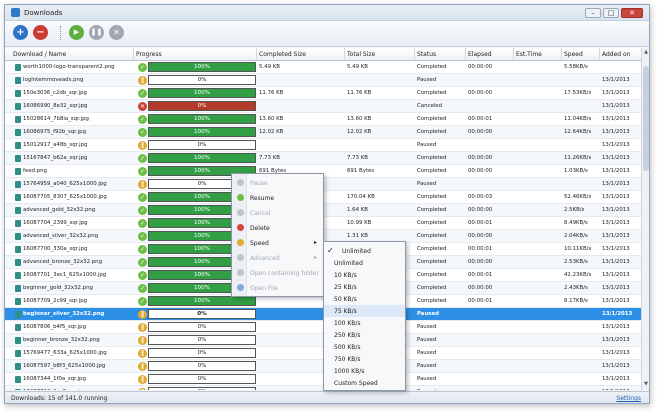 Image resolution: width=657 pixels, height=413 pixels. Describe the element at coordinates (359, 93) in the screenshot. I see `total-size: 11.76 KB` at that location.